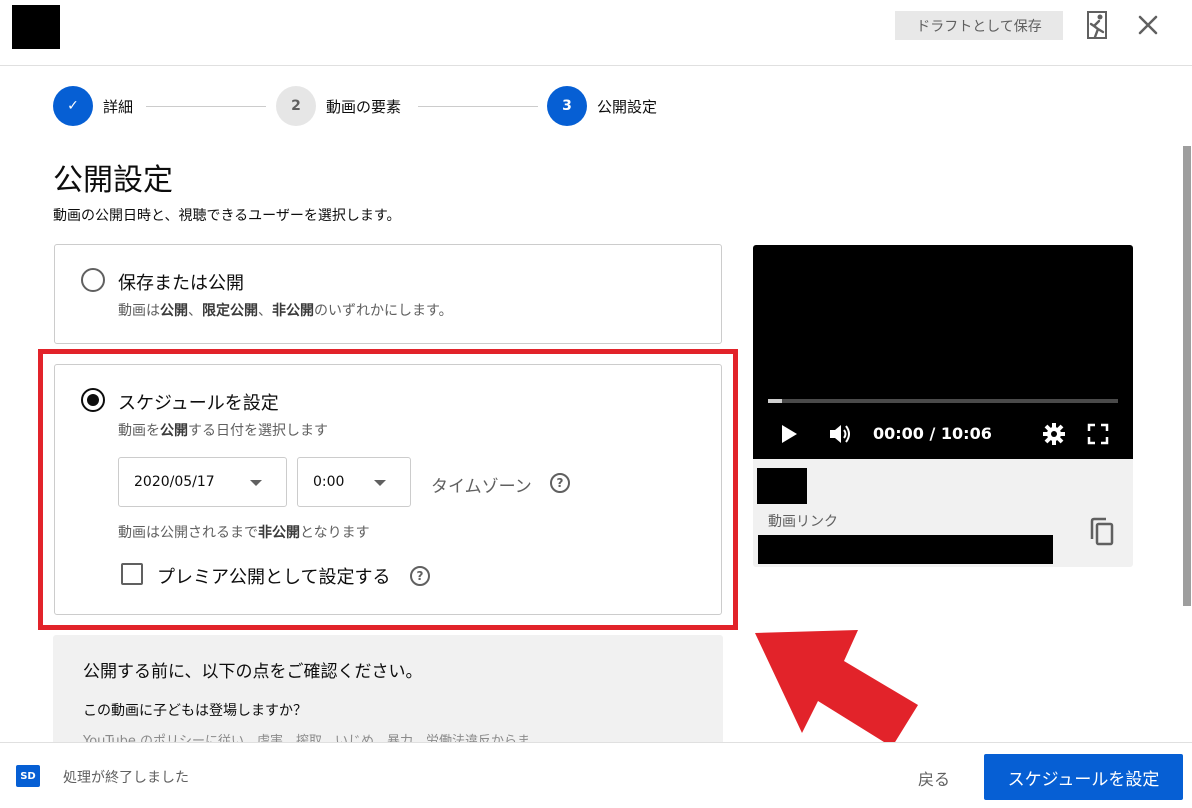 This screenshot has width=1192, height=808. What do you see at coordinates (934, 778) in the screenshot?
I see `back-button: 戻る` at bounding box center [934, 778].